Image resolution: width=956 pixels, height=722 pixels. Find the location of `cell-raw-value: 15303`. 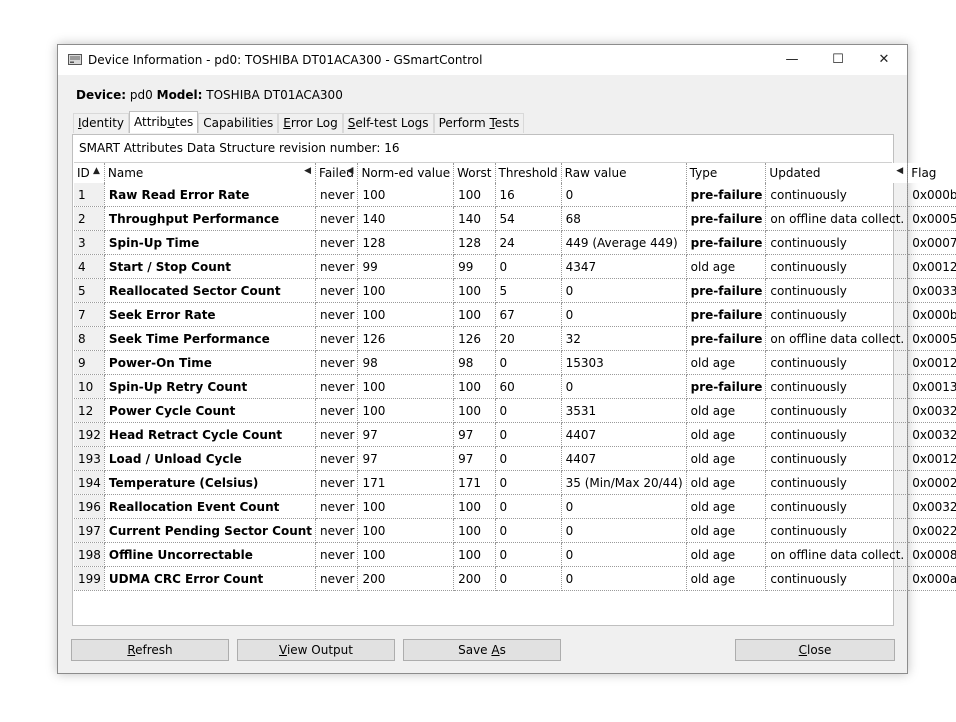

cell-raw-value: 15303 is located at coordinates (624, 362).